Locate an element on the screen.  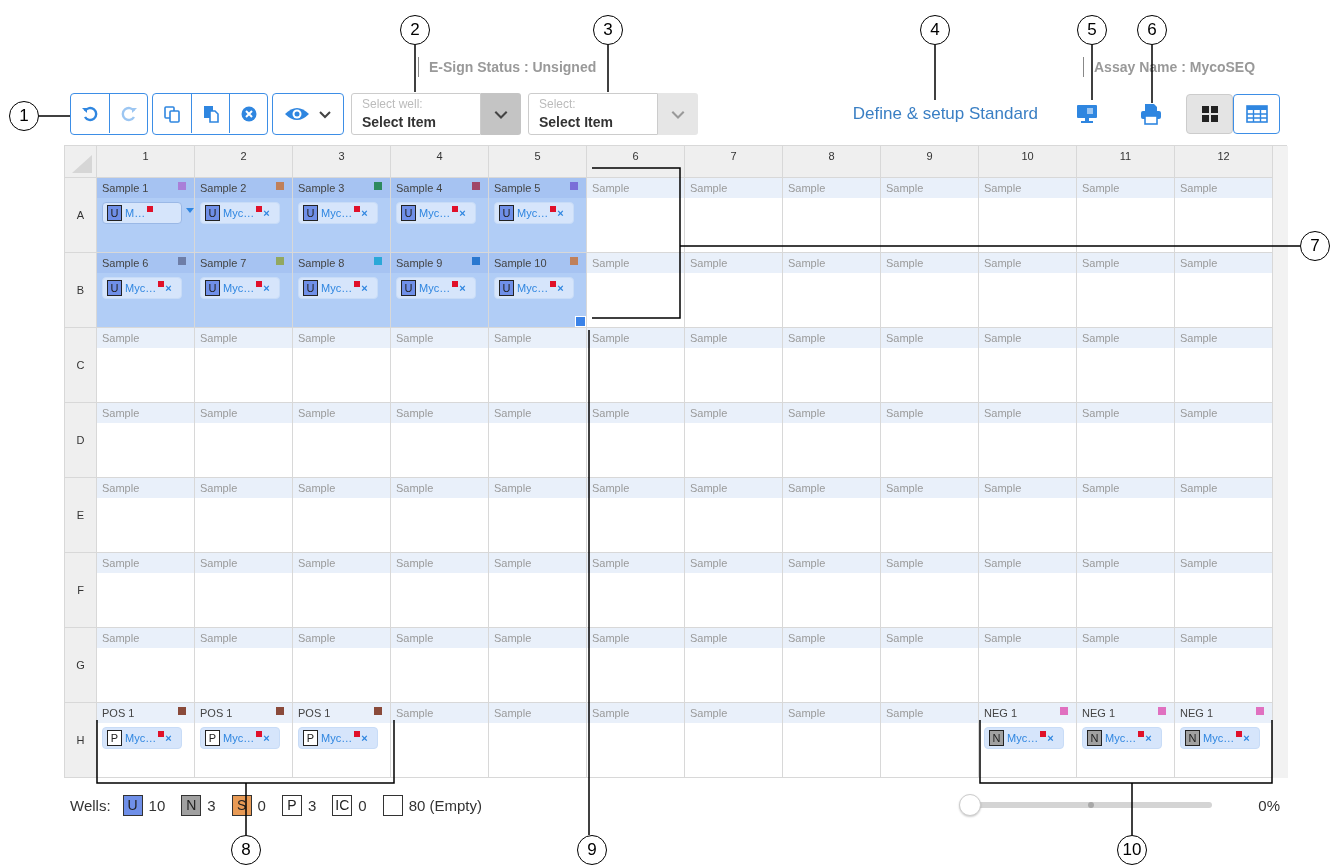
plate-well: Sample 4 U Myc… × is located at coordinates (440, 215).